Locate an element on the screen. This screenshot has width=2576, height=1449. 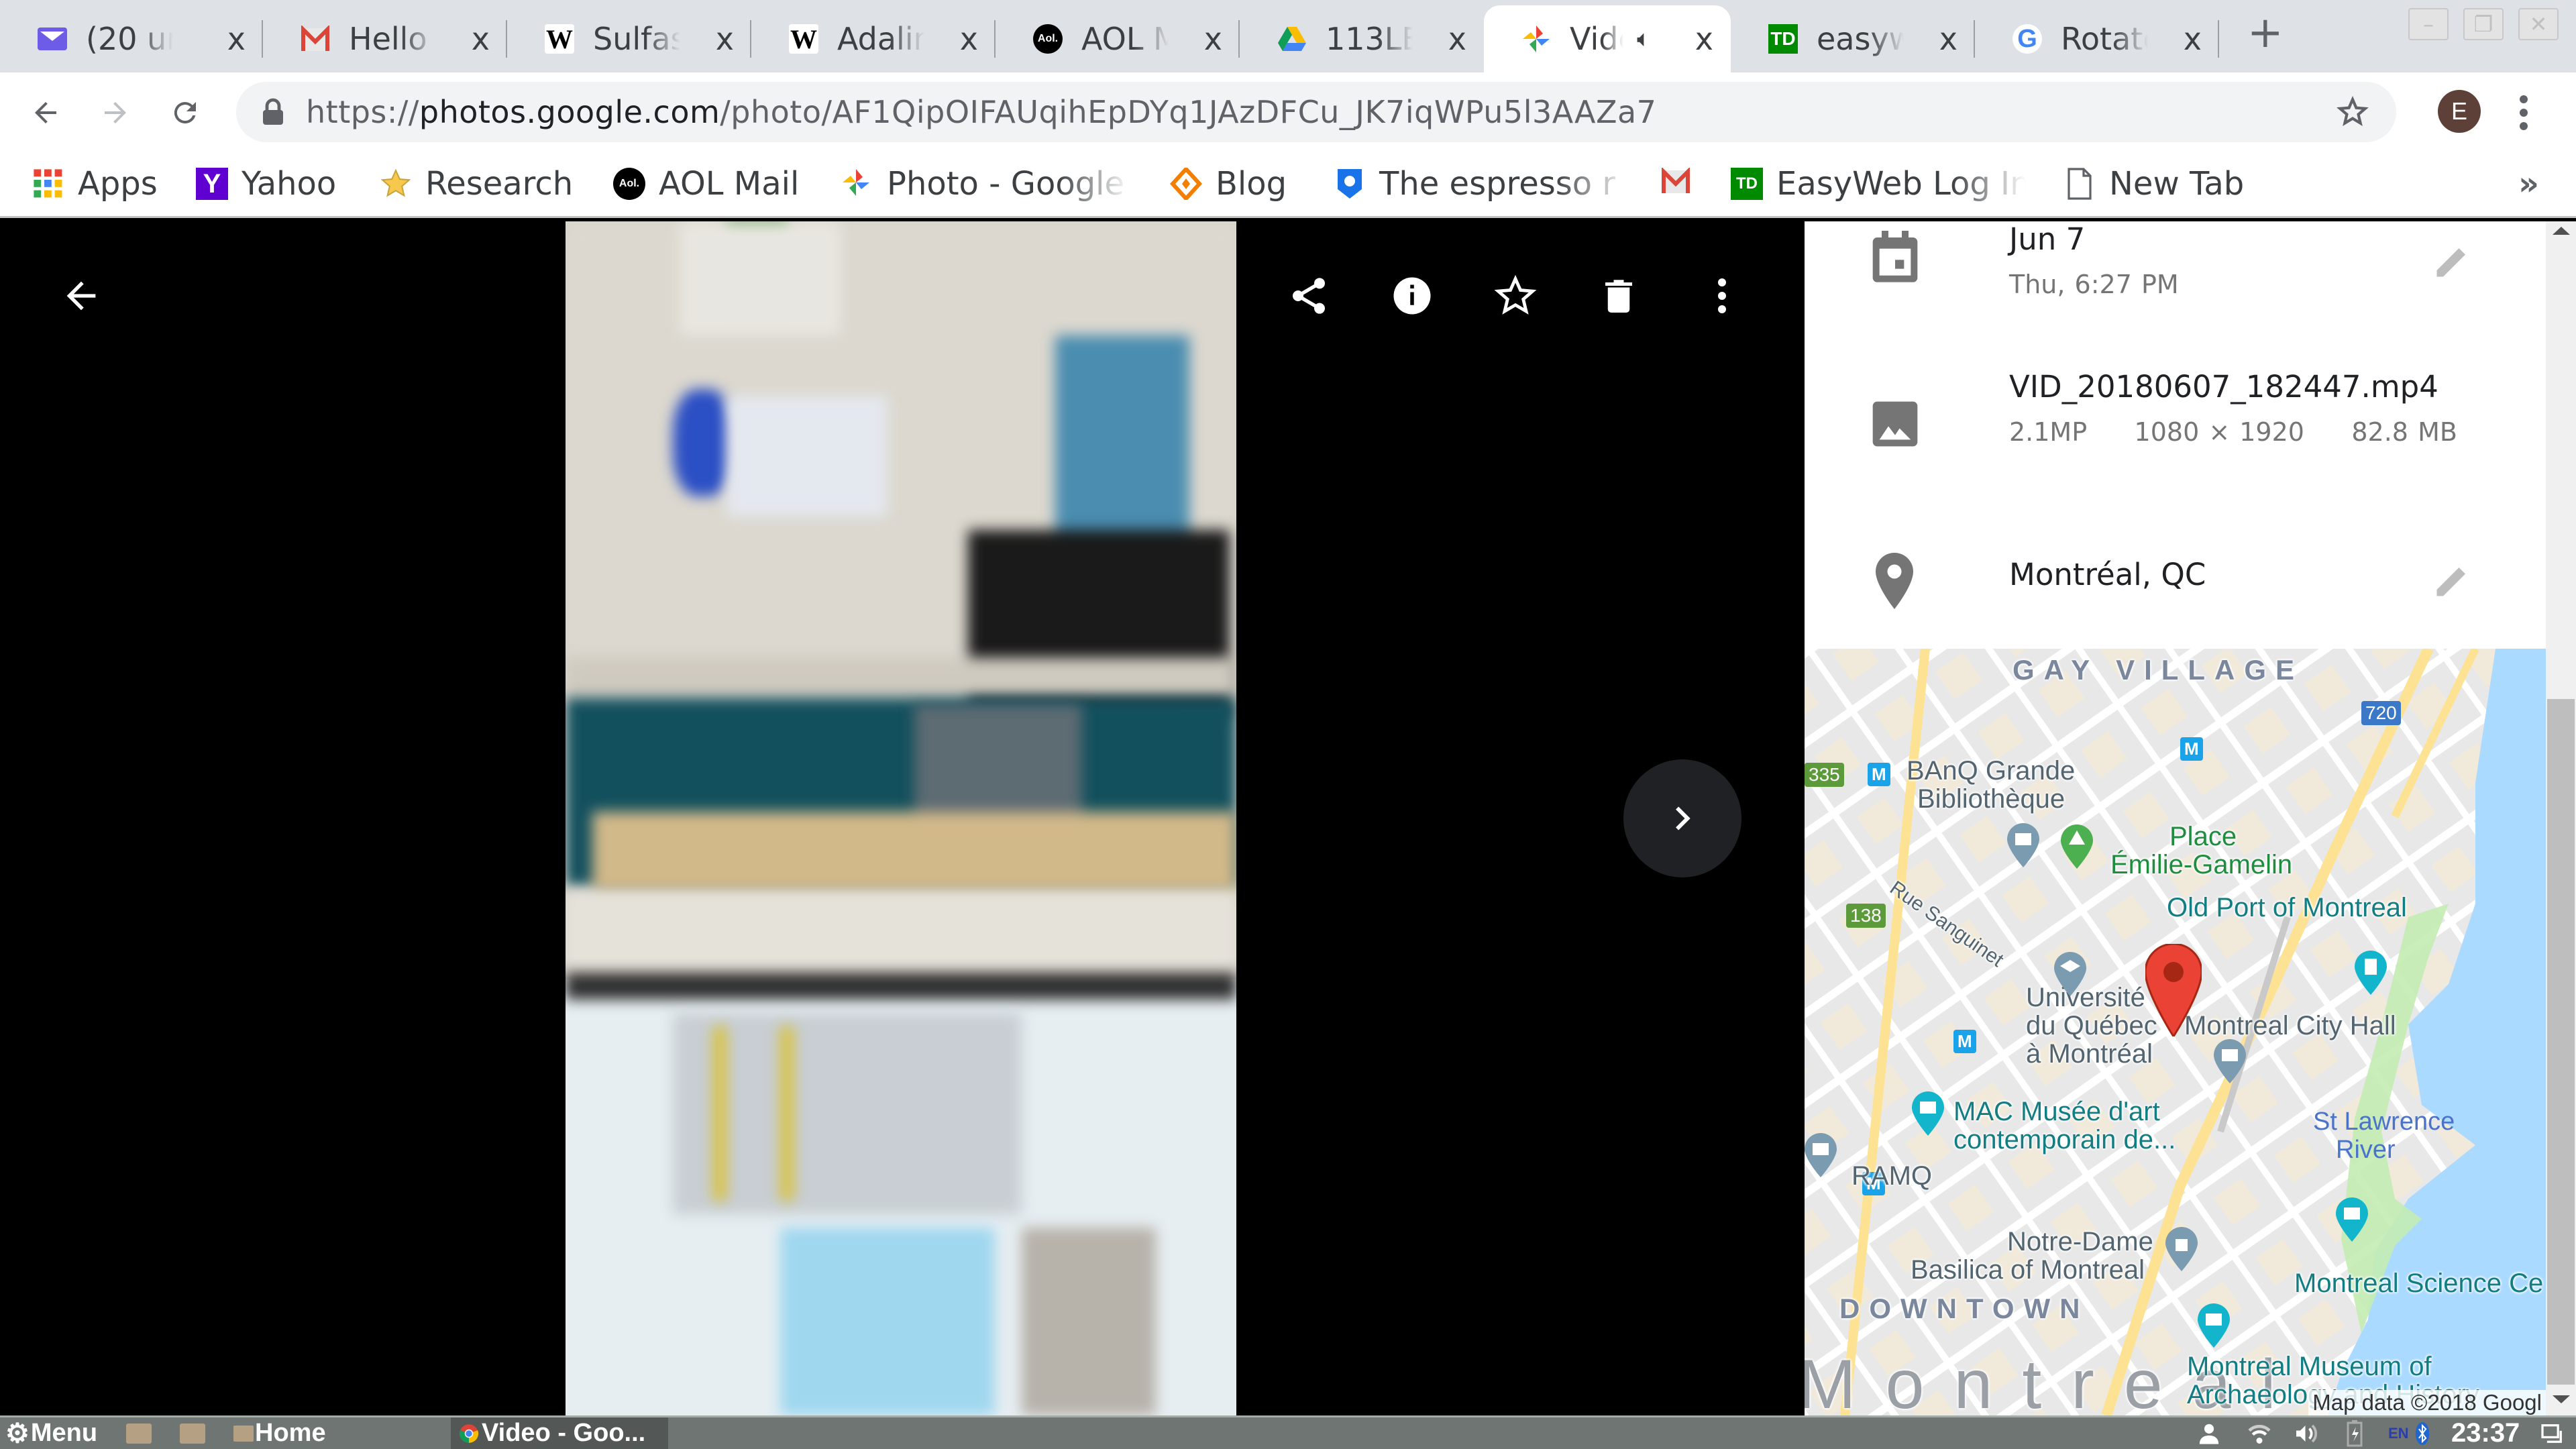
bluetooth-tray-icon is located at coordinates (2422, 1433).